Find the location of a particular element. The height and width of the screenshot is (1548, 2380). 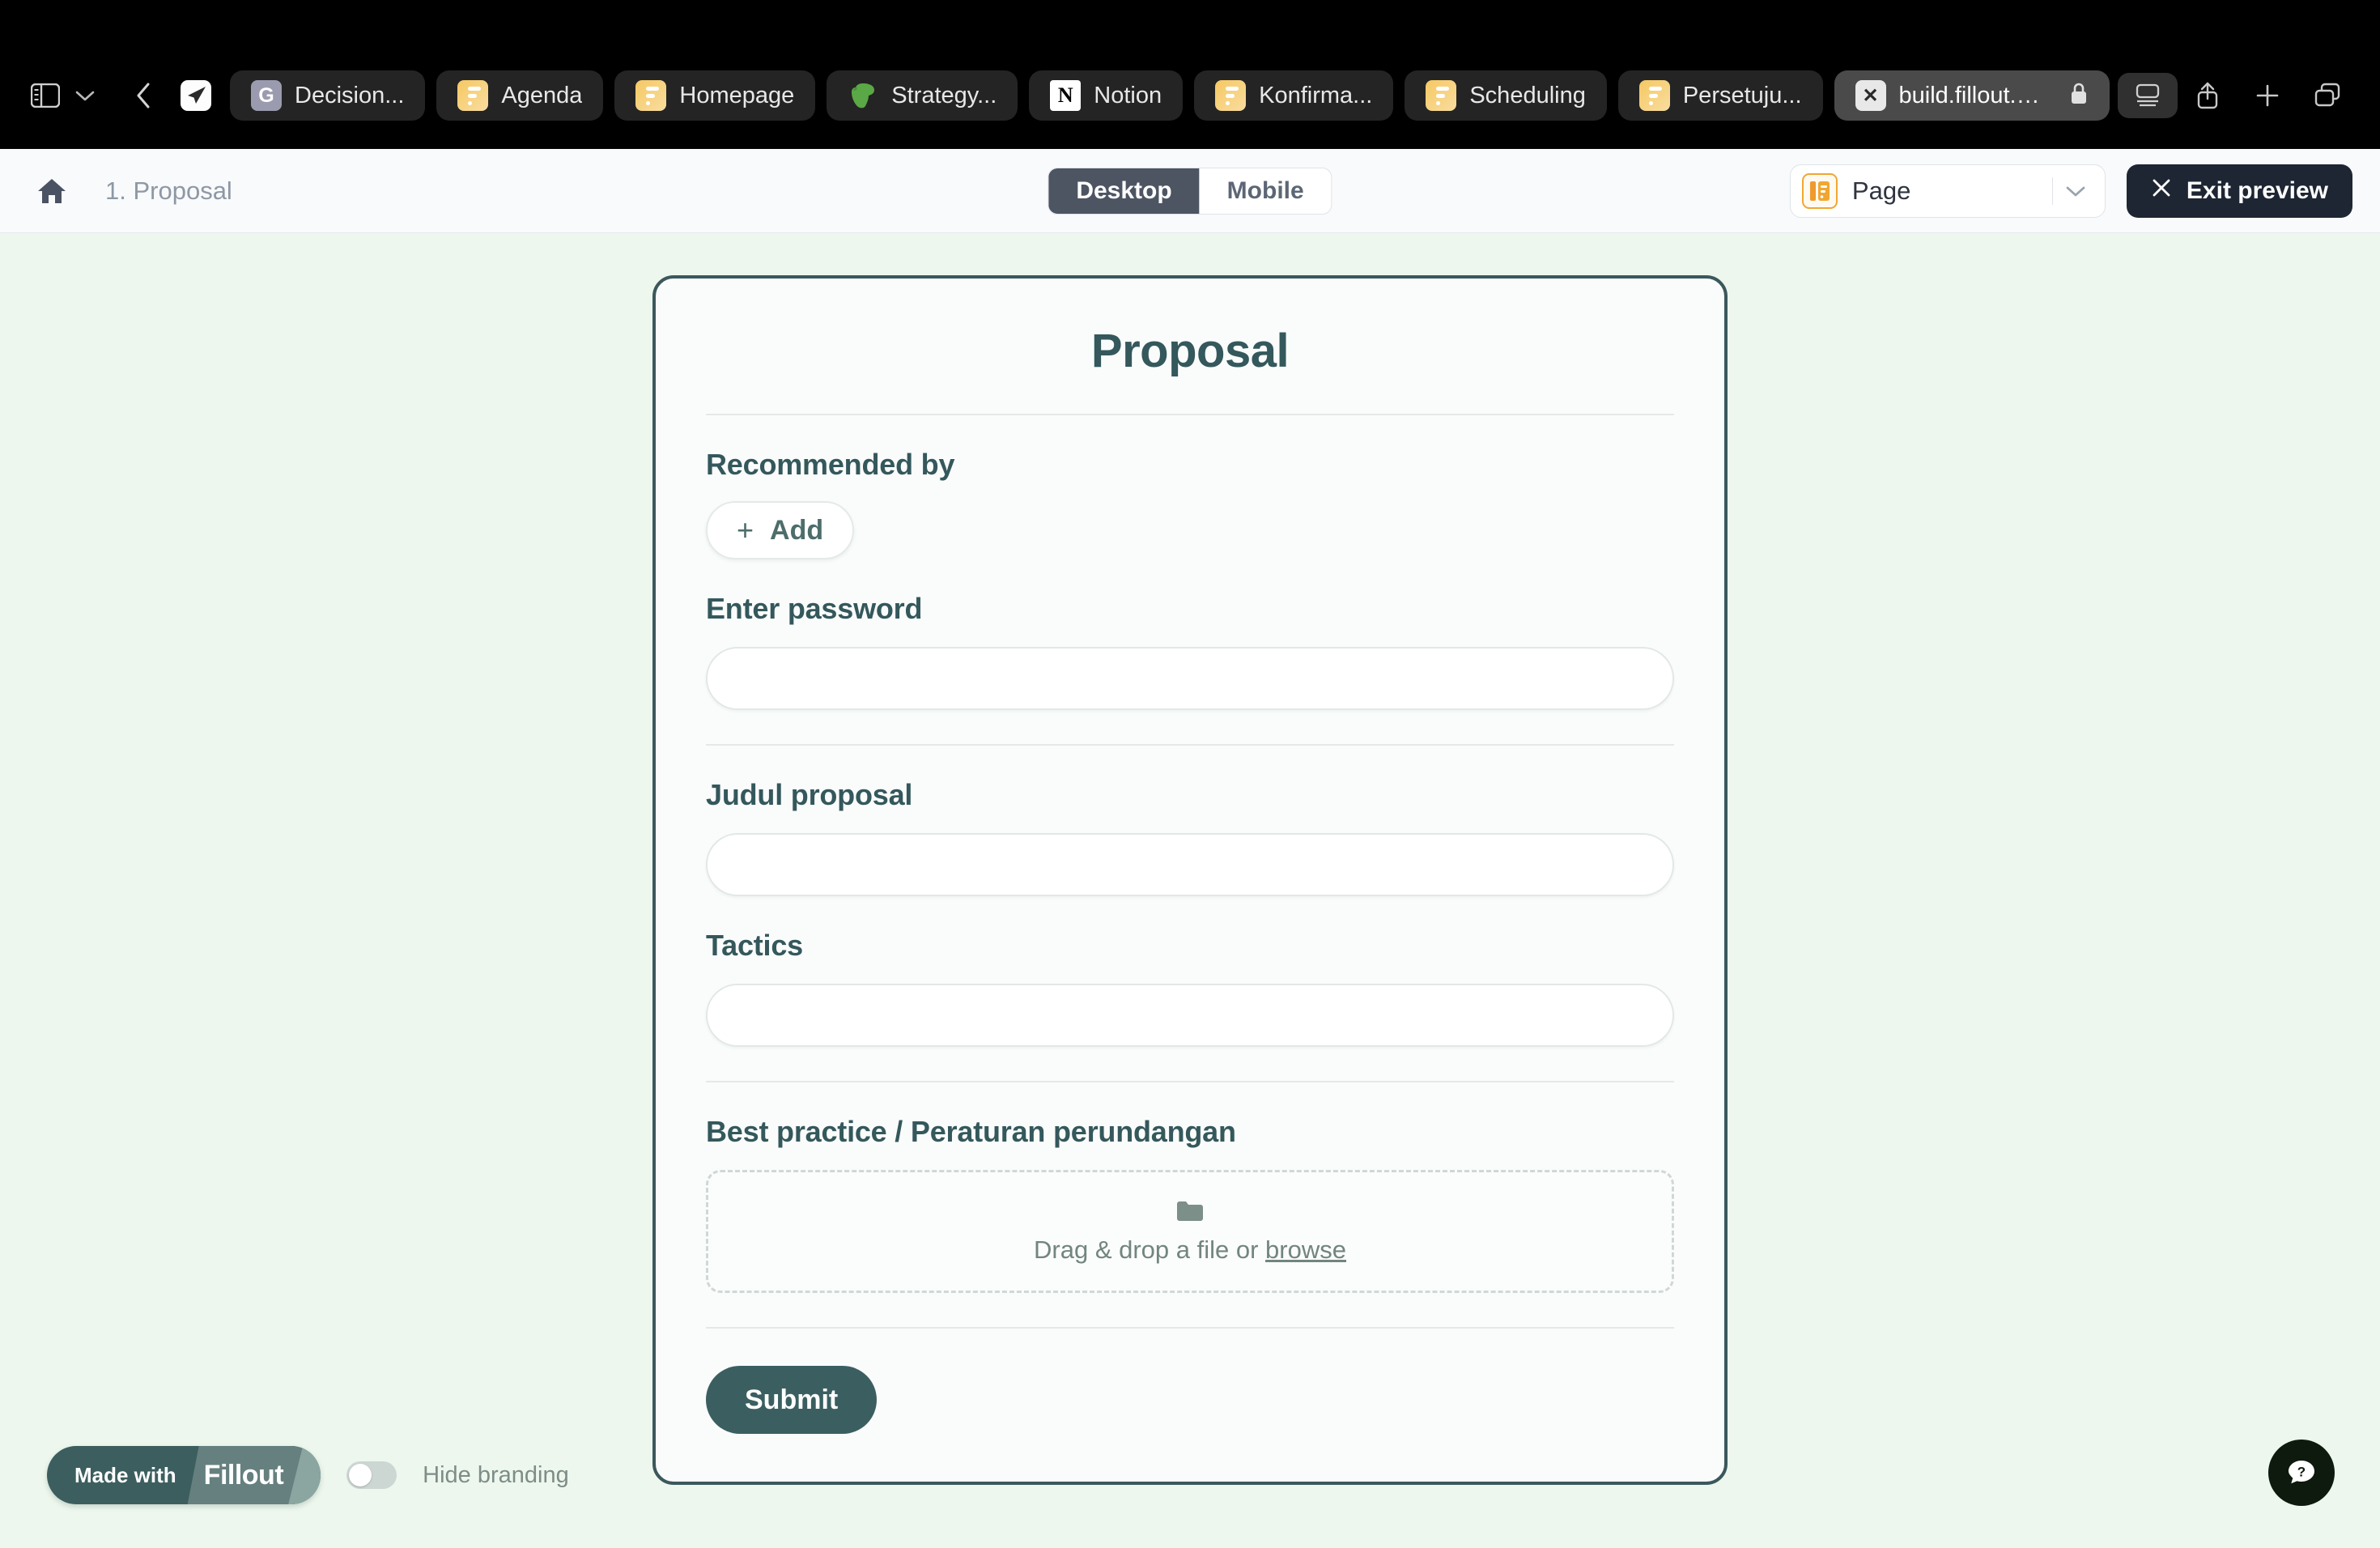

dropzone-text: Drag & drop a file or browse is located at coordinates (1190, 1250).